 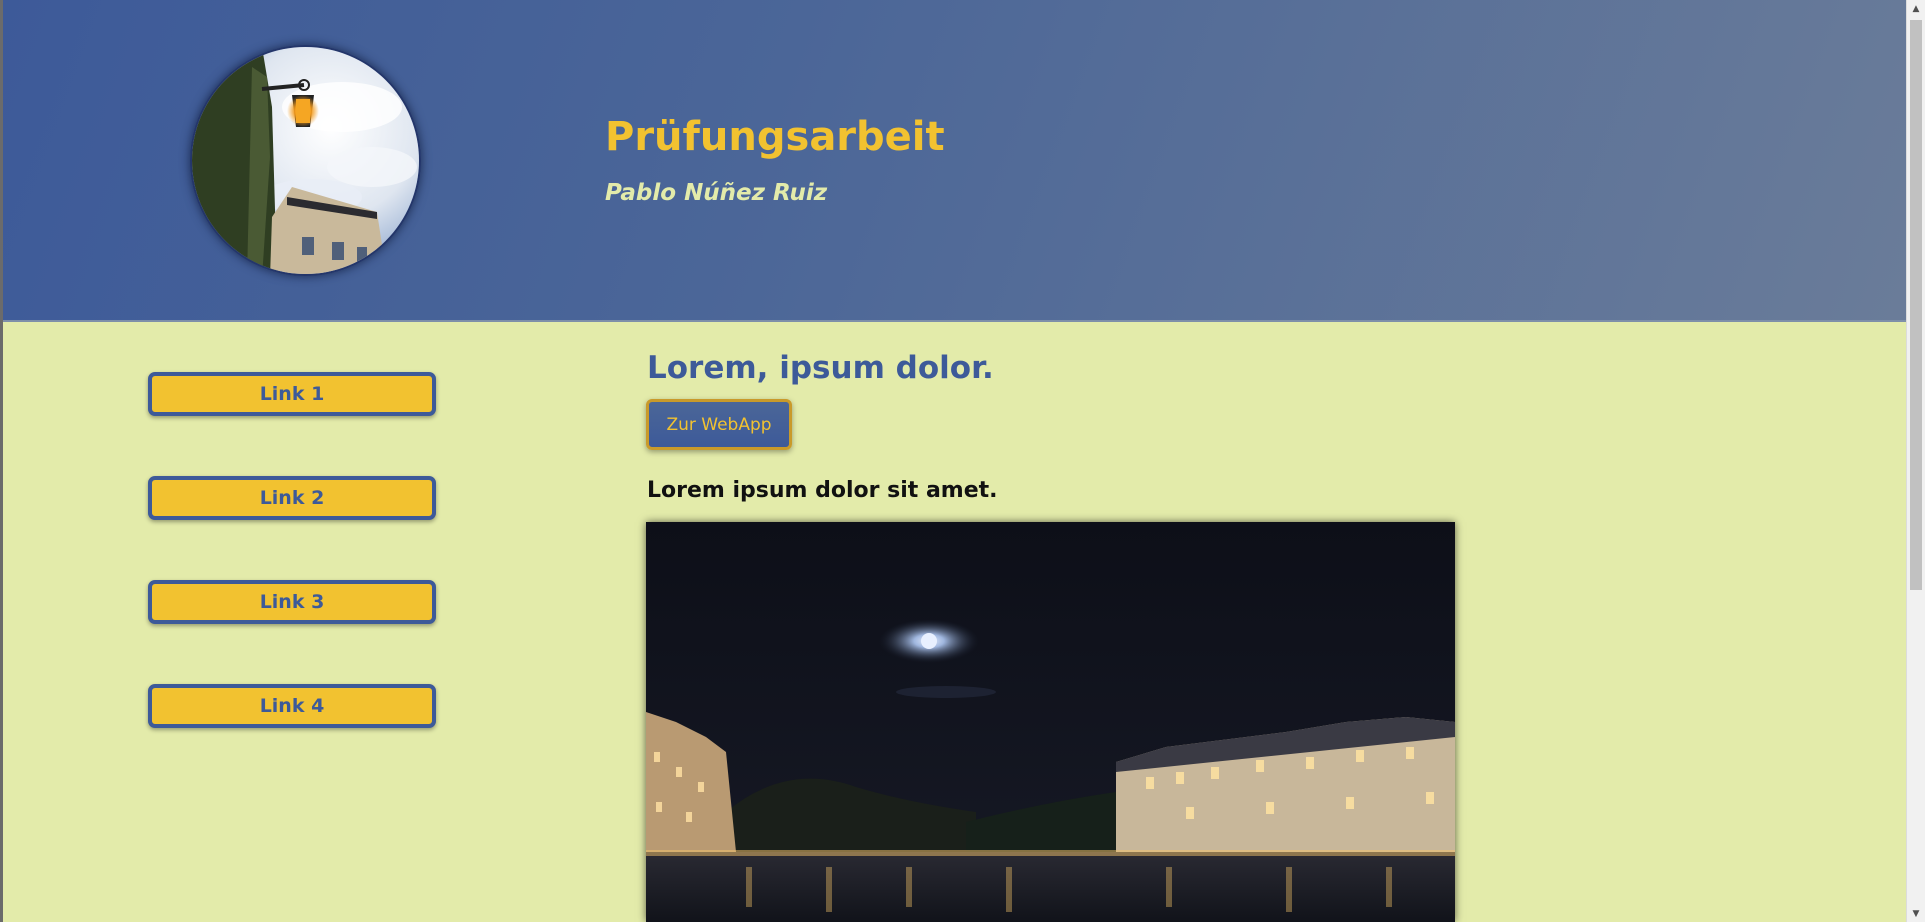 What do you see at coordinates (719, 424) in the screenshot?
I see `webapp-button: Zur WebApp` at bounding box center [719, 424].